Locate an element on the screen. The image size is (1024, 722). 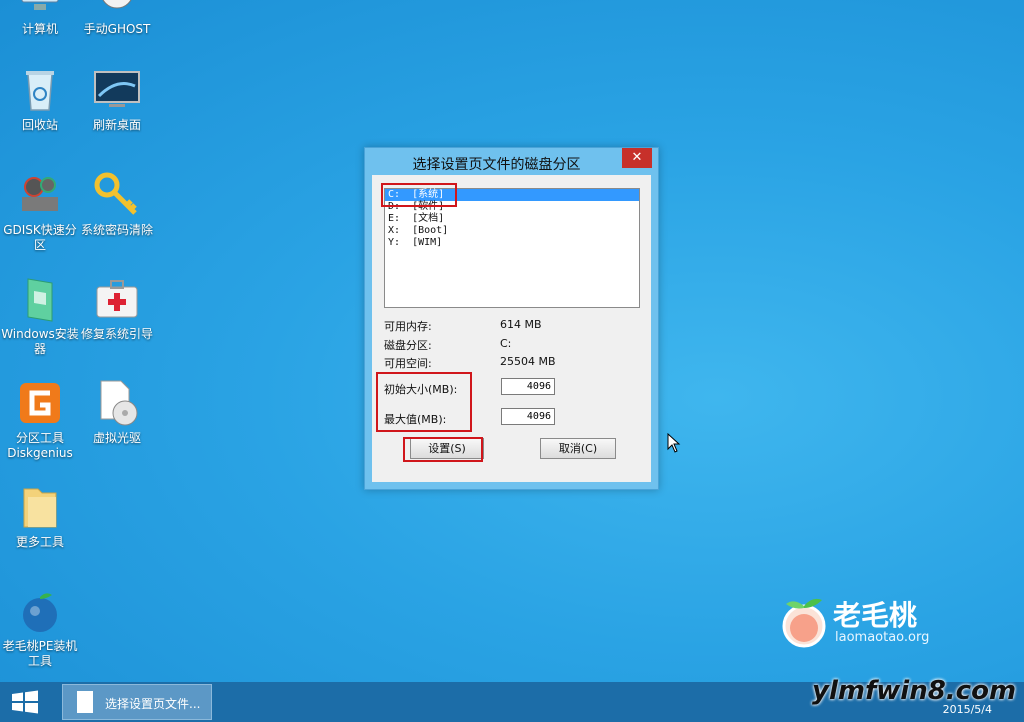
desktop-icon-label: 老毛桃PE装机工具 is located at coordinates (40, 653).